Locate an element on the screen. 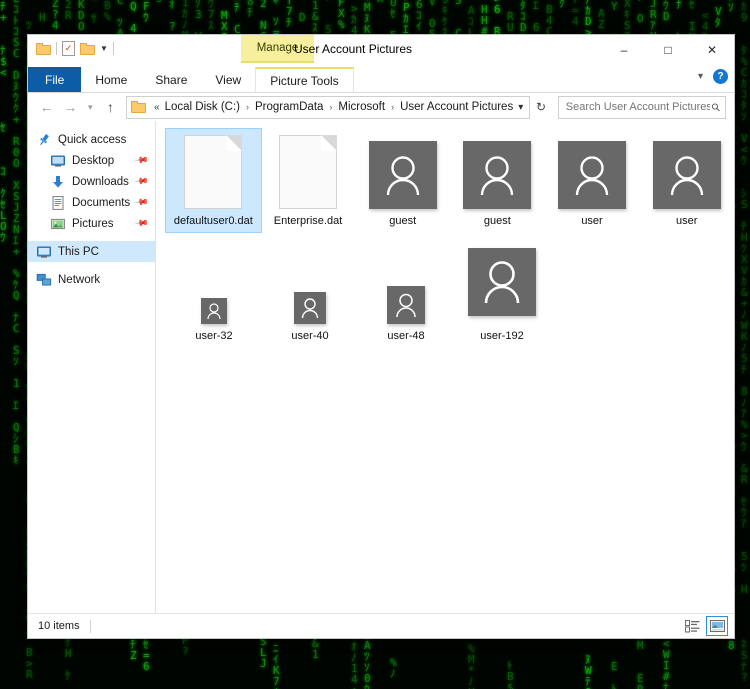 The width and height of the screenshot is (750, 689). breadcrumb-item-0: Local Disk (C:) is located at coordinates (202, 107).